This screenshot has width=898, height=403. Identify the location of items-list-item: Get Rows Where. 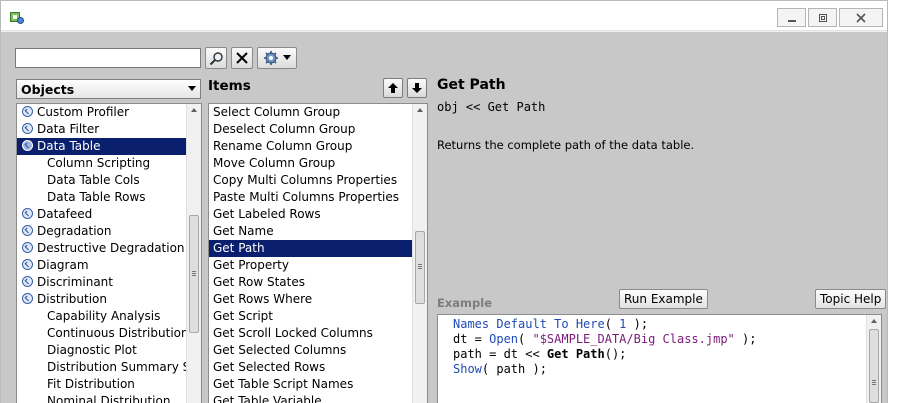
(318, 299).